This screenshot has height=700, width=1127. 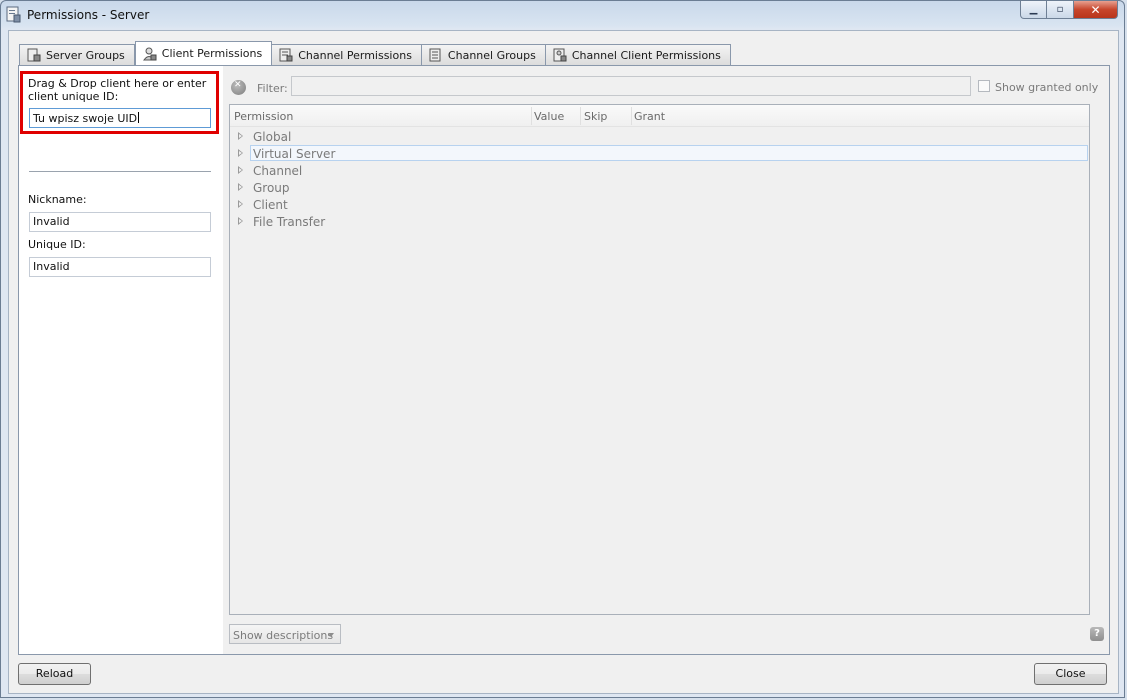 I want to click on tree-row-label: Group, so click(x=271, y=188).